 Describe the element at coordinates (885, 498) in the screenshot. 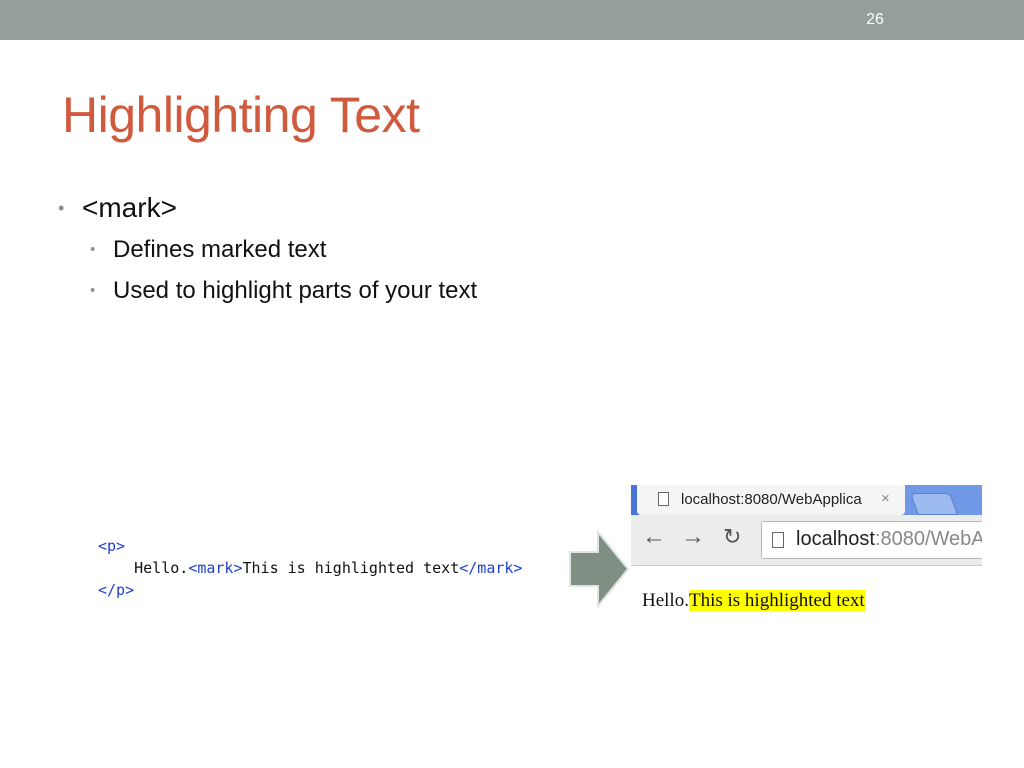

I see `close-icon: ×` at that location.